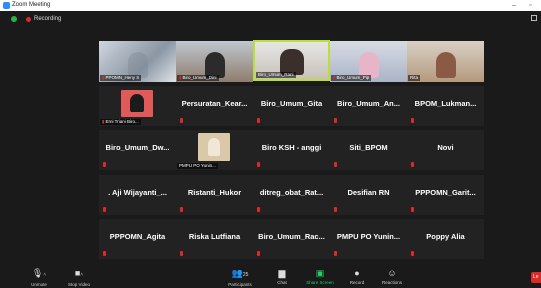 The width and height of the screenshot is (541, 288). I want to click on window-titlebar: Zoom Meeting – ▫, so click(270, 5).